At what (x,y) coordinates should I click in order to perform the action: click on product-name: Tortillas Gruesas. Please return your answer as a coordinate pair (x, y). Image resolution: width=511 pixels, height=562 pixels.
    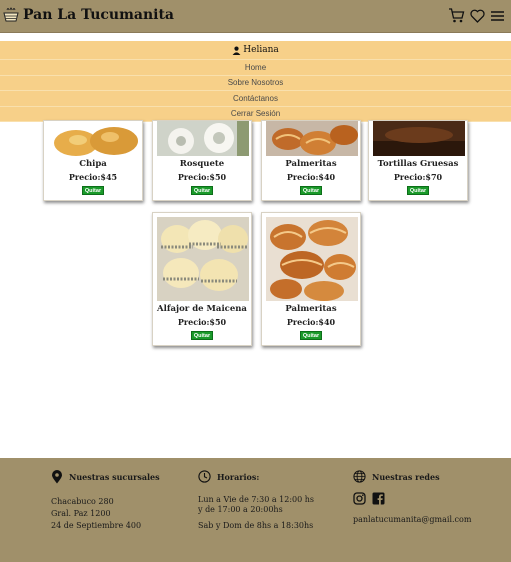
    Looking at the image, I should click on (418, 164).